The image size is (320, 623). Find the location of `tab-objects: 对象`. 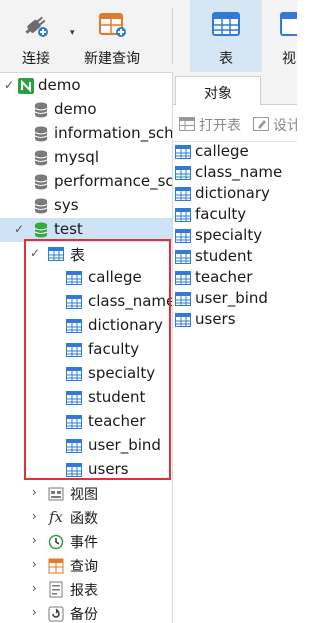

tab-objects: 对象 is located at coordinates (218, 90).